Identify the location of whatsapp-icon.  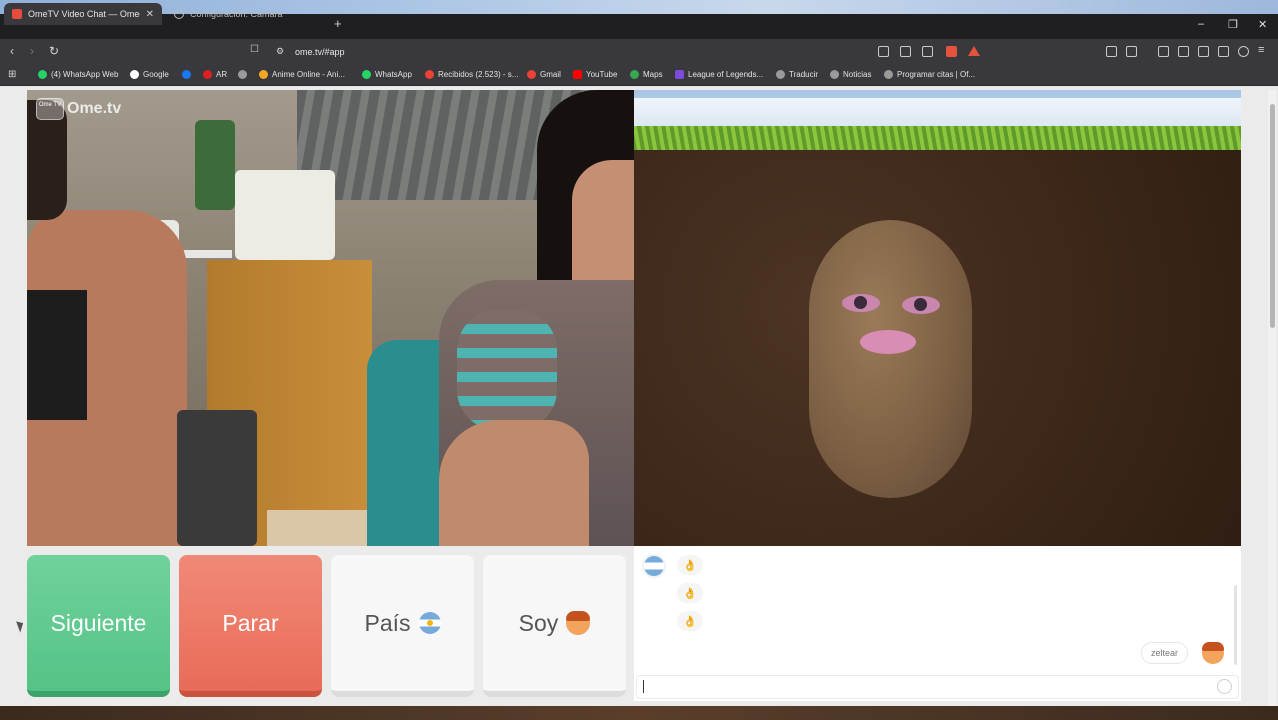
(366, 74).